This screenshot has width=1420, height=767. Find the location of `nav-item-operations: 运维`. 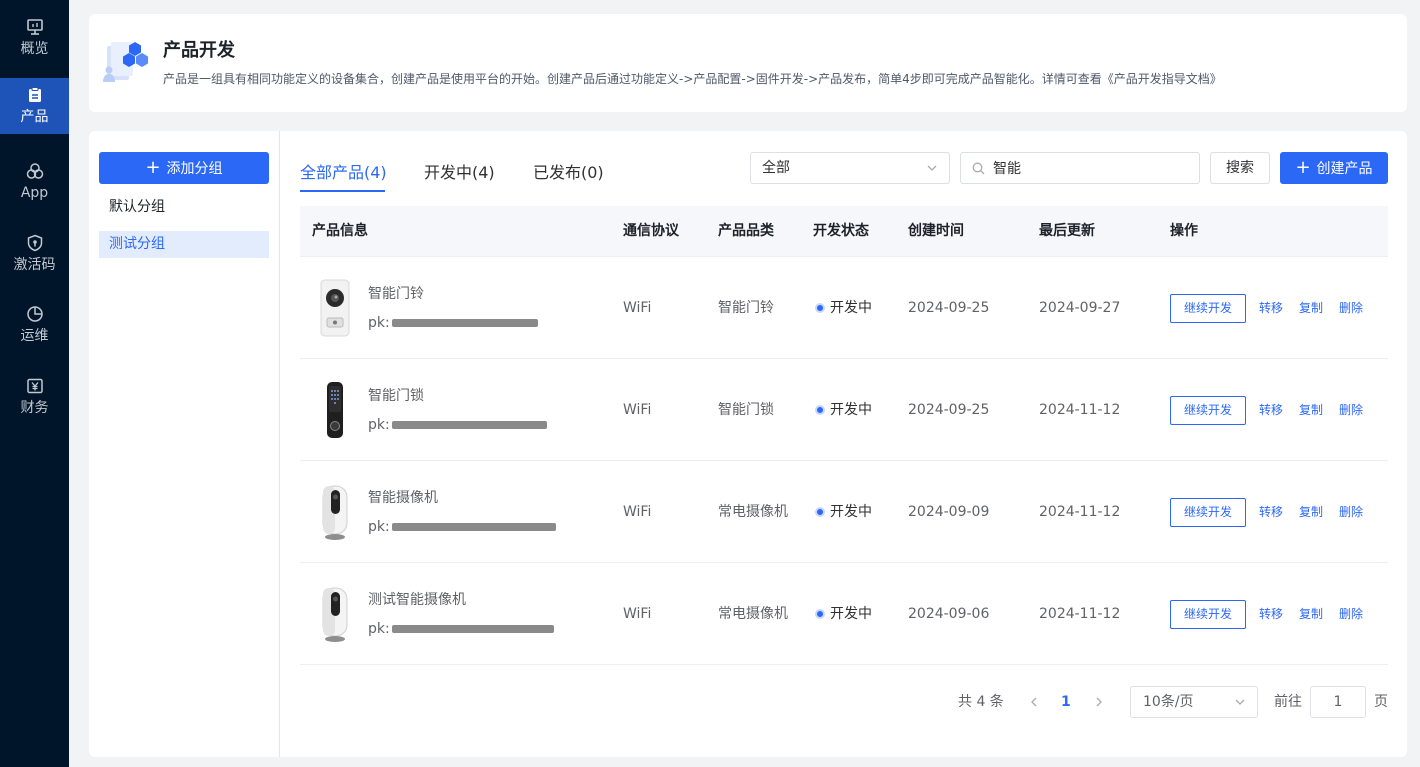

nav-item-operations: 运维 is located at coordinates (34, 325).